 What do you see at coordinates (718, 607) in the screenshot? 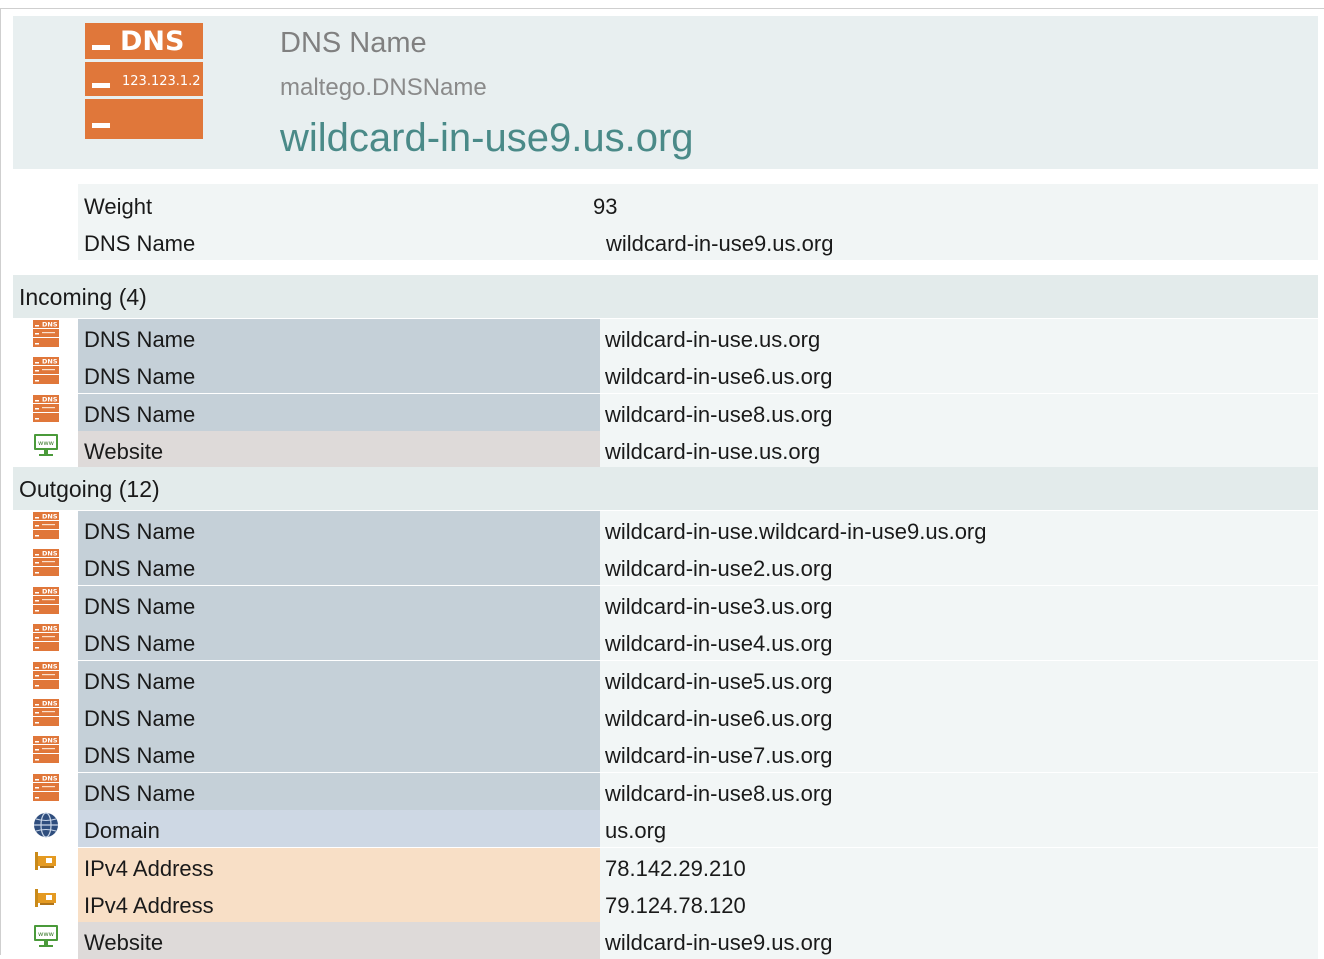
I see `entity-value-link: wildcard-in-use3.us.org` at bounding box center [718, 607].